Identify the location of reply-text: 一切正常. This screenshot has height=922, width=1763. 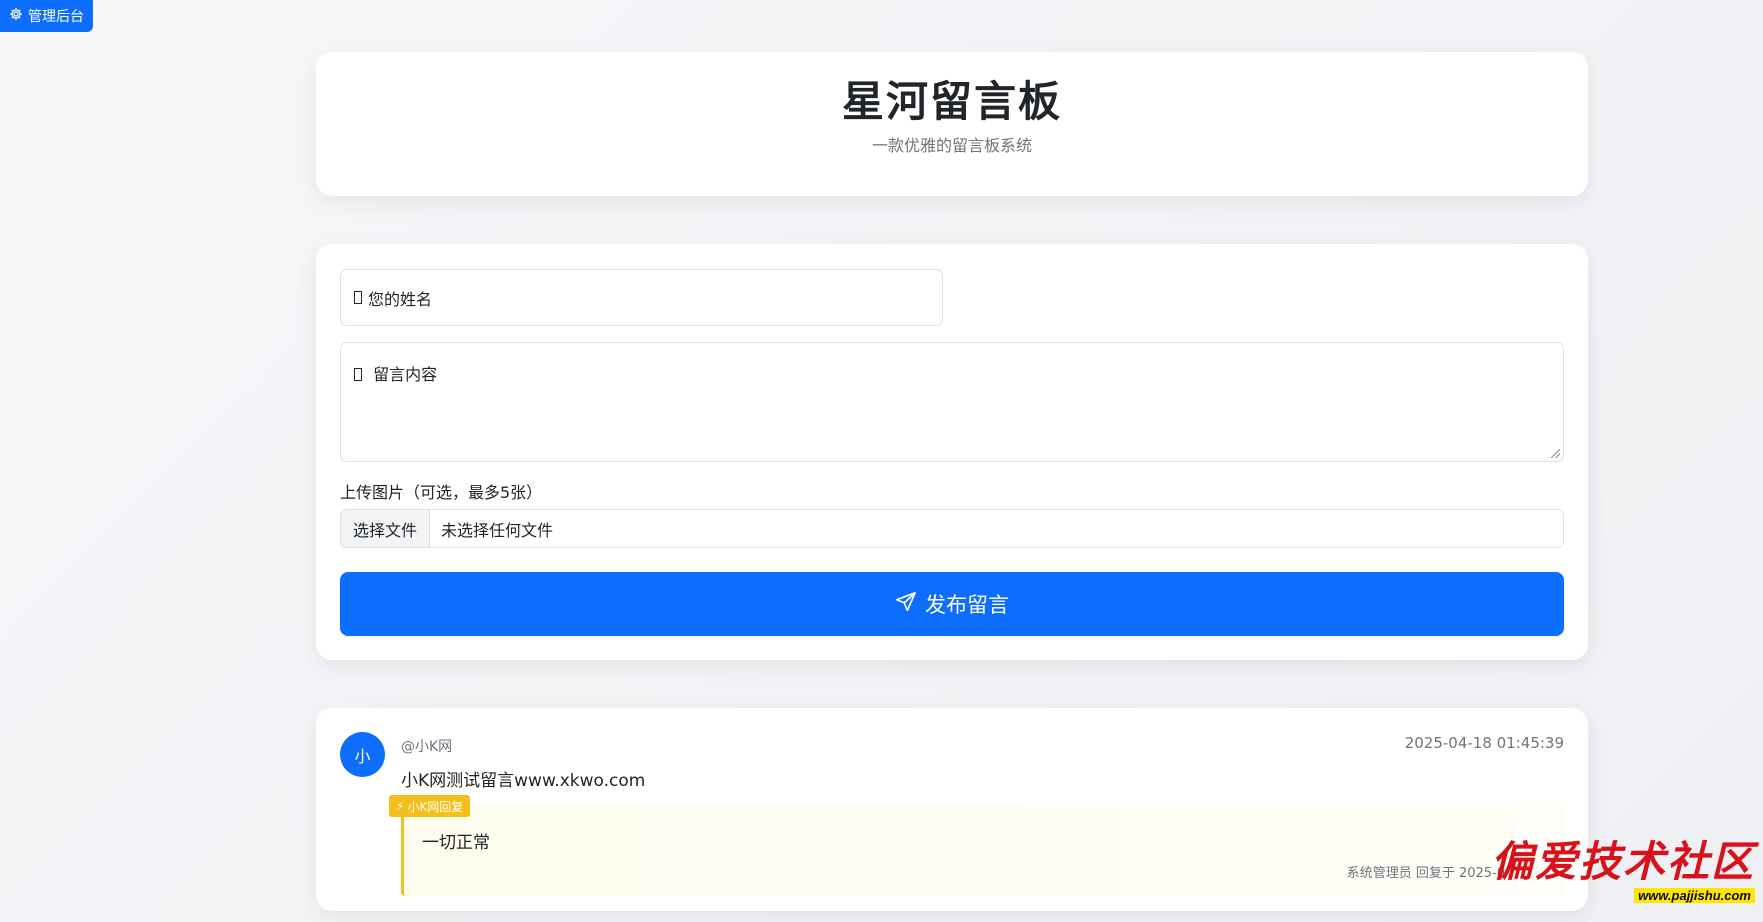
(456, 843).